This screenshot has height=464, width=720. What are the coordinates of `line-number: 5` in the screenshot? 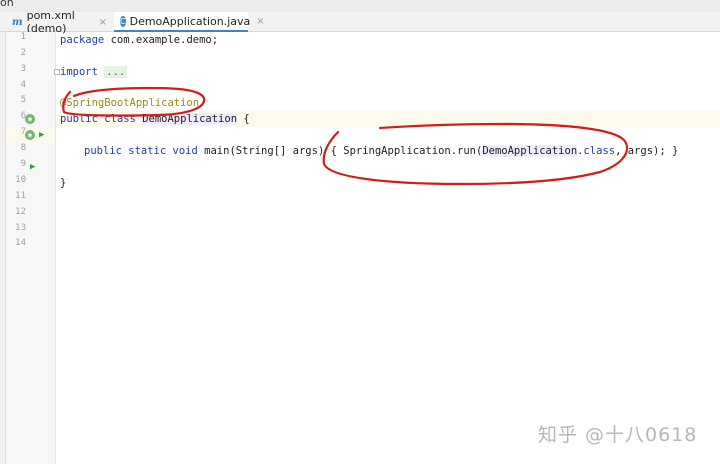 It's located at (23, 100).